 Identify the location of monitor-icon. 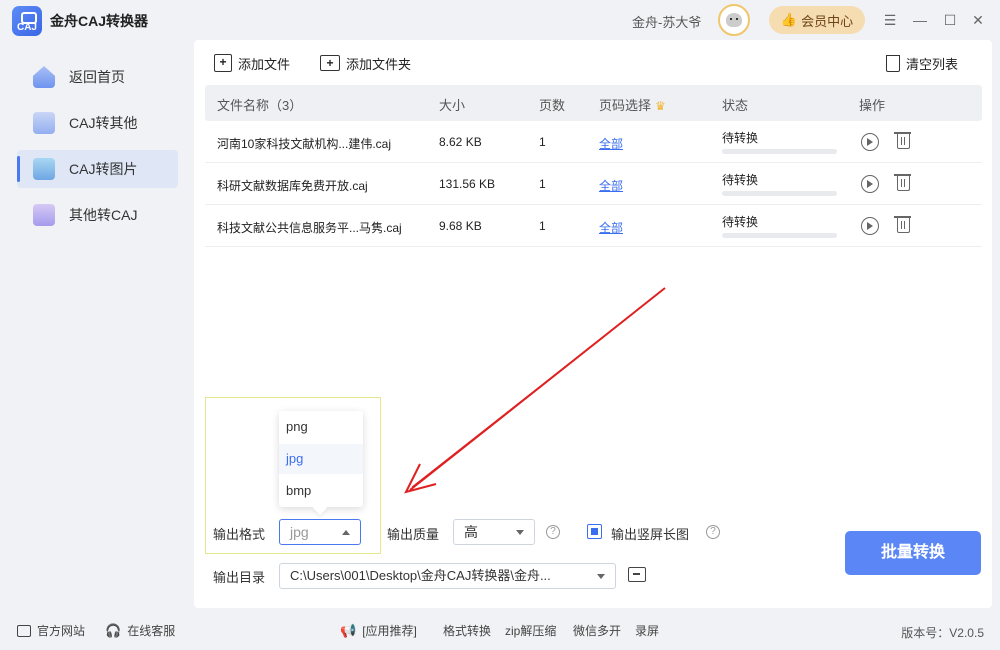
(24, 630).